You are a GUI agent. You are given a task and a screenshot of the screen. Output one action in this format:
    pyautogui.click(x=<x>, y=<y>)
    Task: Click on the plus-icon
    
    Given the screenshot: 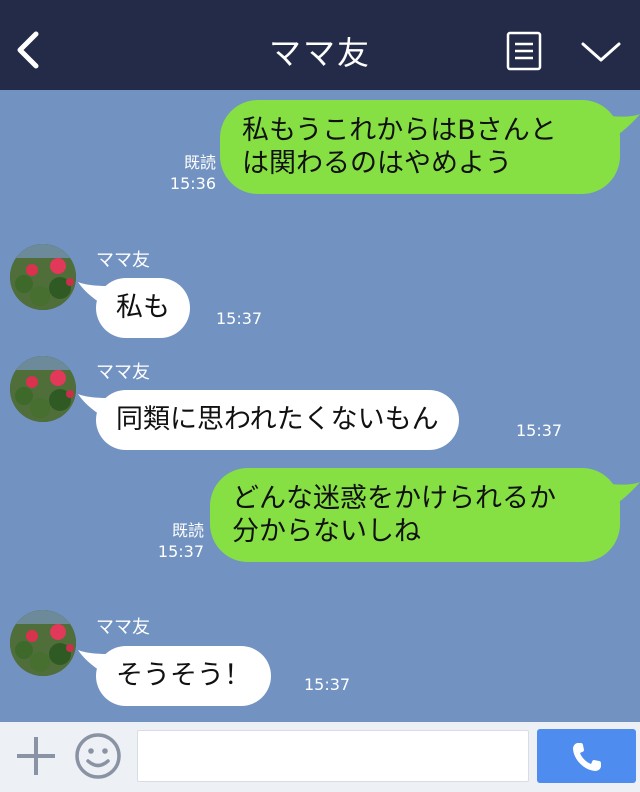 What is the action you would take?
    pyautogui.click(x=36, y=756)
    